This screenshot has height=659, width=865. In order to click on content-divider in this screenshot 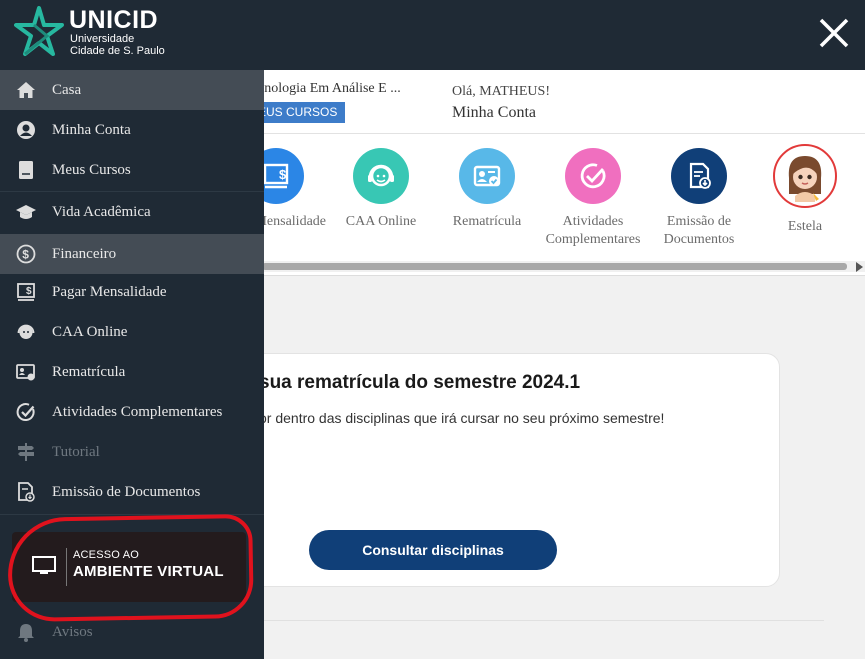, I will do `click(544, 620)`.